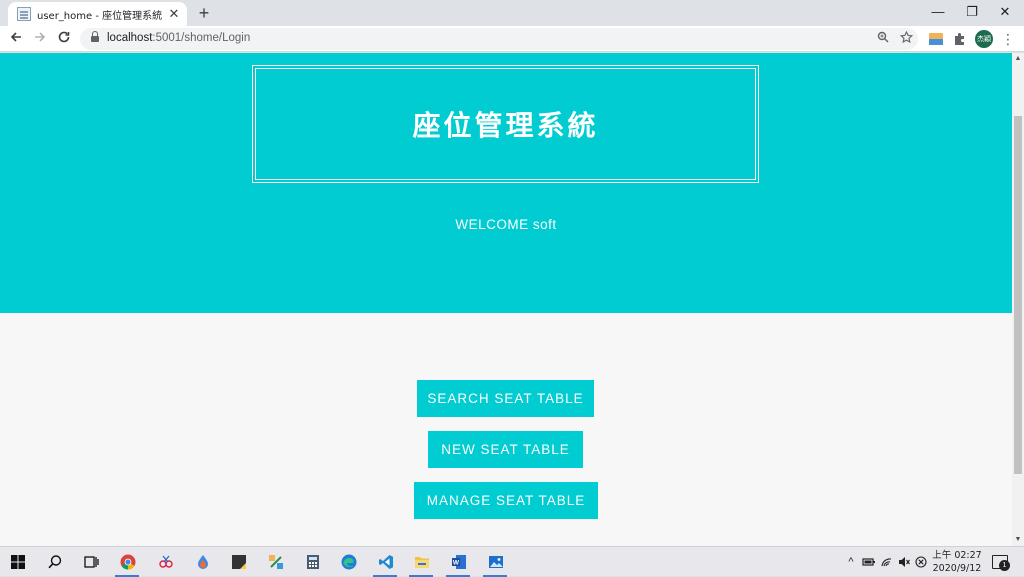  I want to click on ime-status-icon, so click(921, 562).